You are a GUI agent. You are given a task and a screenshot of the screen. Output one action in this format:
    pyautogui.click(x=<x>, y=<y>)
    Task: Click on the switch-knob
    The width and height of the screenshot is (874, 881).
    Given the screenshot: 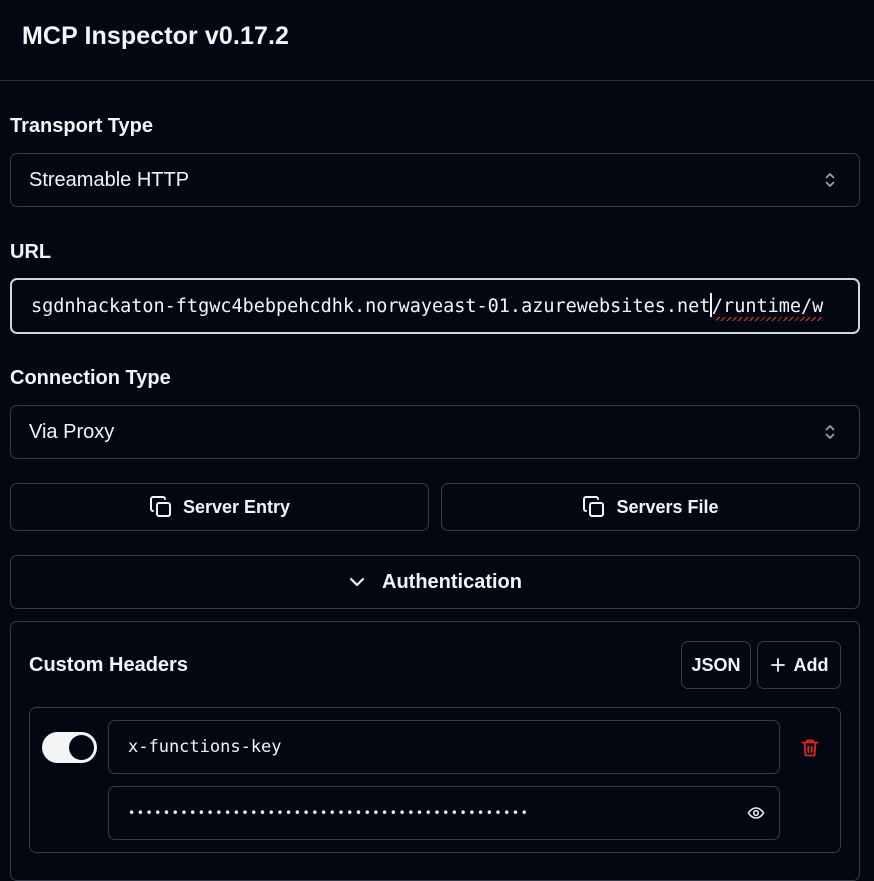 What is the action you would take?
    pyautogui.click(x=81, y=747)
    